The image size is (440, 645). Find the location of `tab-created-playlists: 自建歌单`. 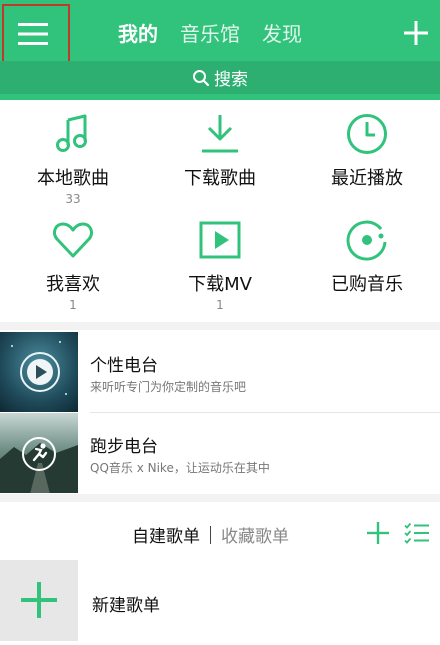

tab-created-playlists: 自建歌单 is located at coordinates (166, 534).